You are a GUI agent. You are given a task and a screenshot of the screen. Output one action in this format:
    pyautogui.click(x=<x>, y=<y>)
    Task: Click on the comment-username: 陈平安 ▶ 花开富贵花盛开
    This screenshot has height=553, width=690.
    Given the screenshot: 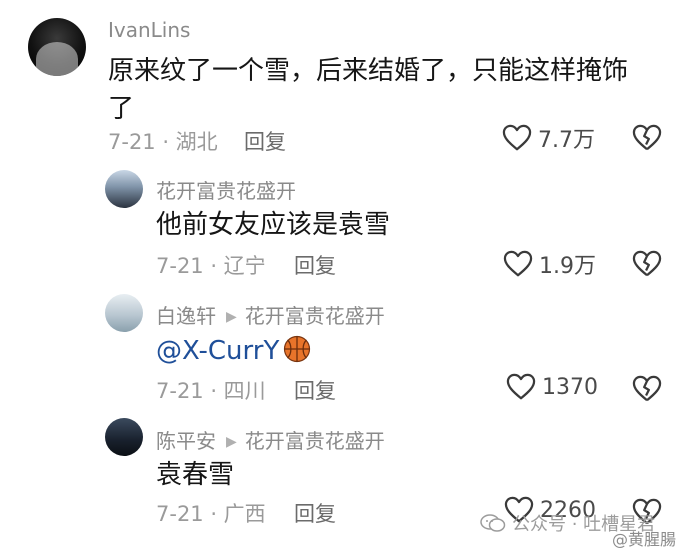 What is the action you would take?
    pyautogui.click(x=270, y=439)
    